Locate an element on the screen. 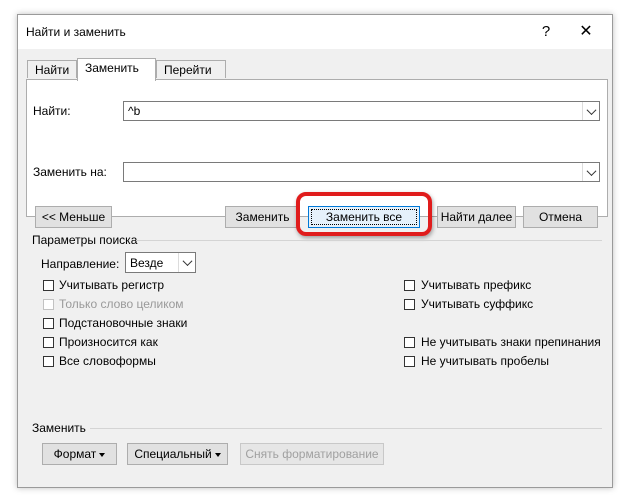  help-button: ? is located at coordinates (546, 32).